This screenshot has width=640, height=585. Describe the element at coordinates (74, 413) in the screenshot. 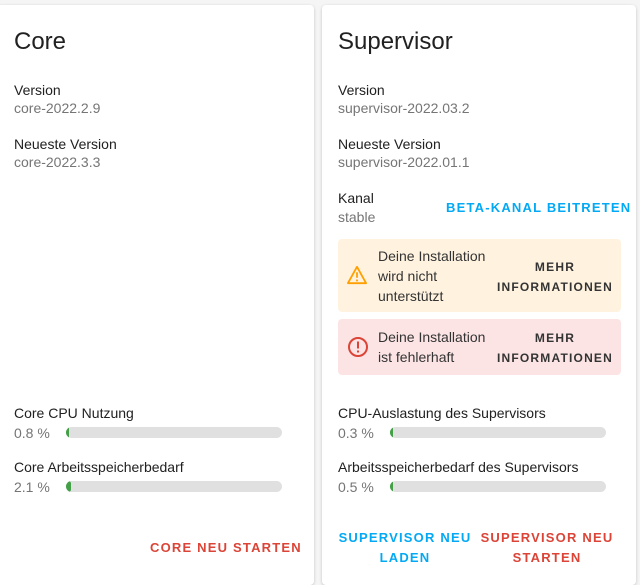

I see `core-cpu-label: Core CPU Nutzung` at that location.